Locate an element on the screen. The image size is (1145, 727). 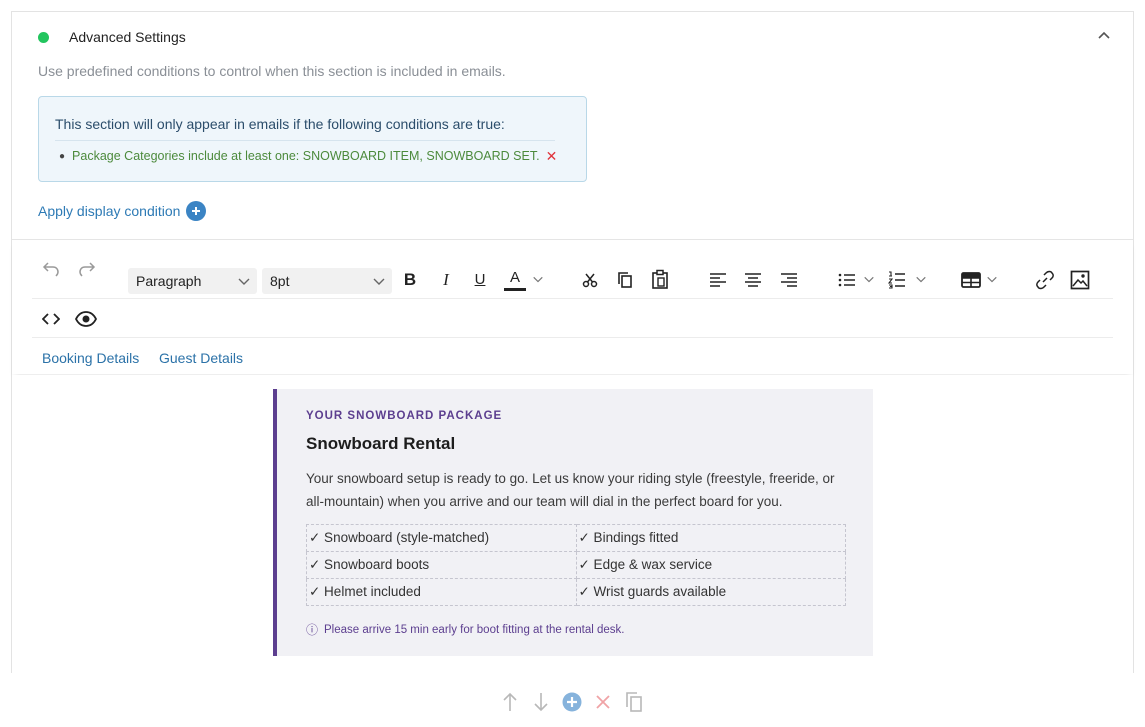
apply-display-condition-link: Apply display condition is located at coordinates (122, 211).